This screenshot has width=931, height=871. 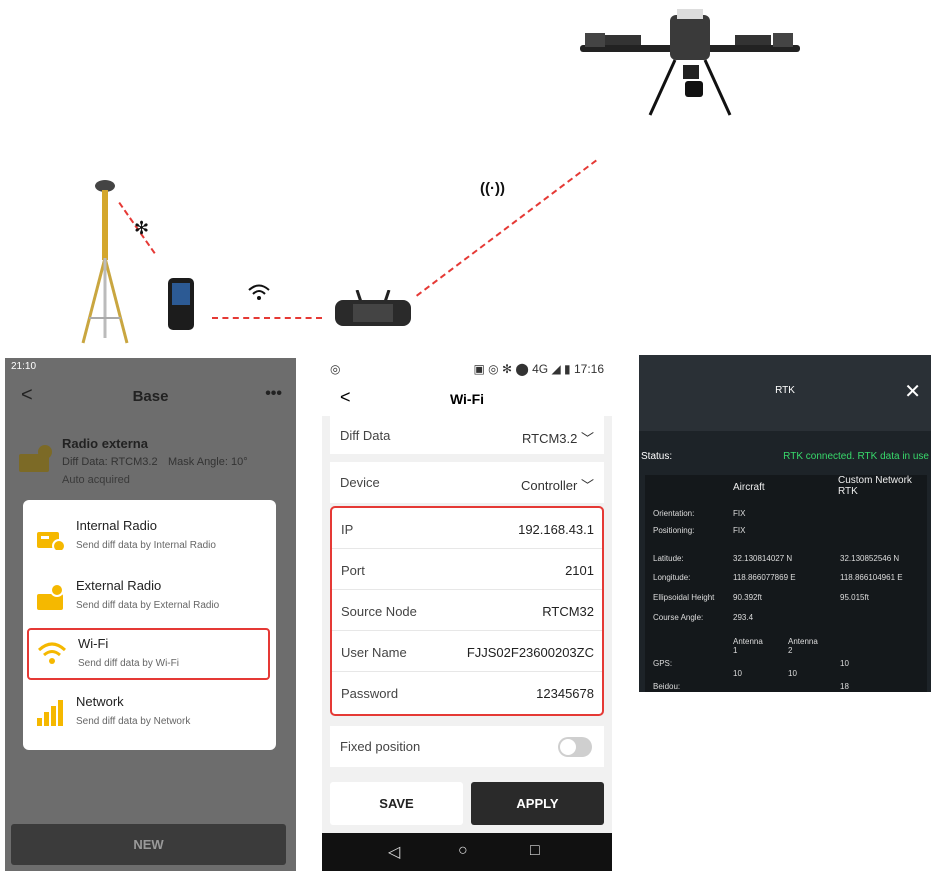 What do you see at coordinates (875, 486) in the screenshot?
I see `column-header: Custom Network RTK` at bounding box center [875, 486].